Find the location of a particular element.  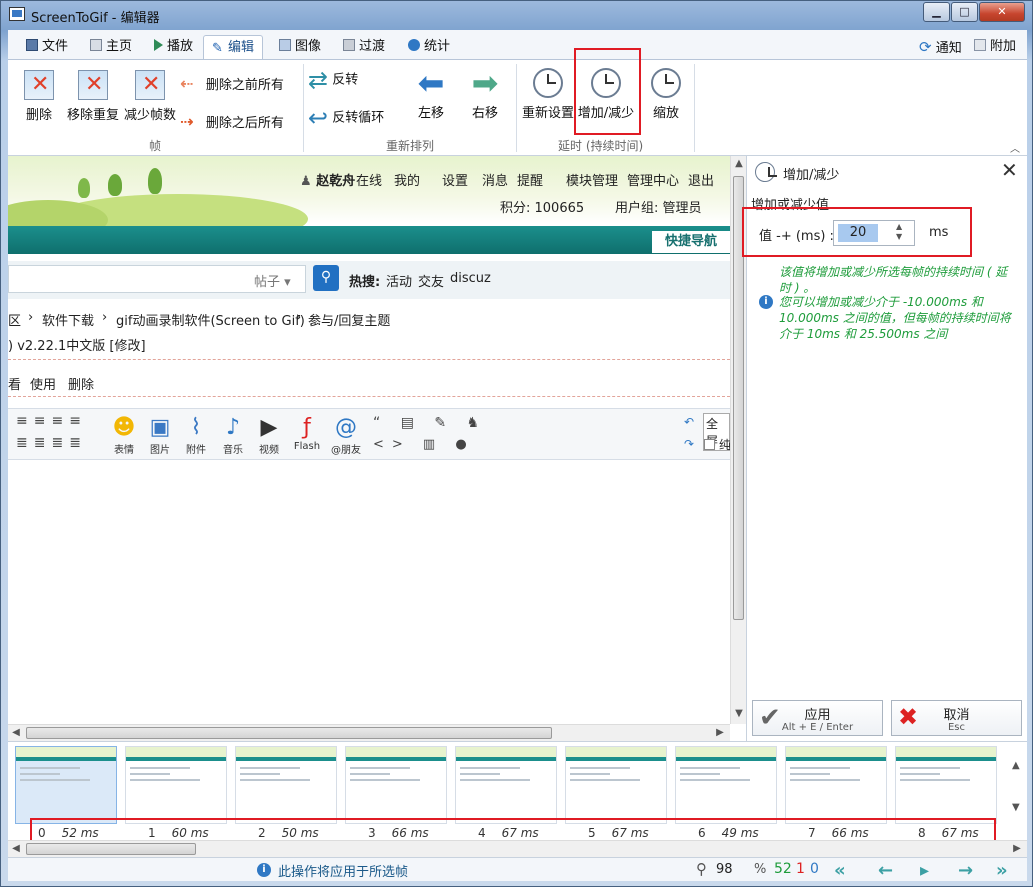

scale-delay-button: 缩放 is located at coordinates (666, 94).